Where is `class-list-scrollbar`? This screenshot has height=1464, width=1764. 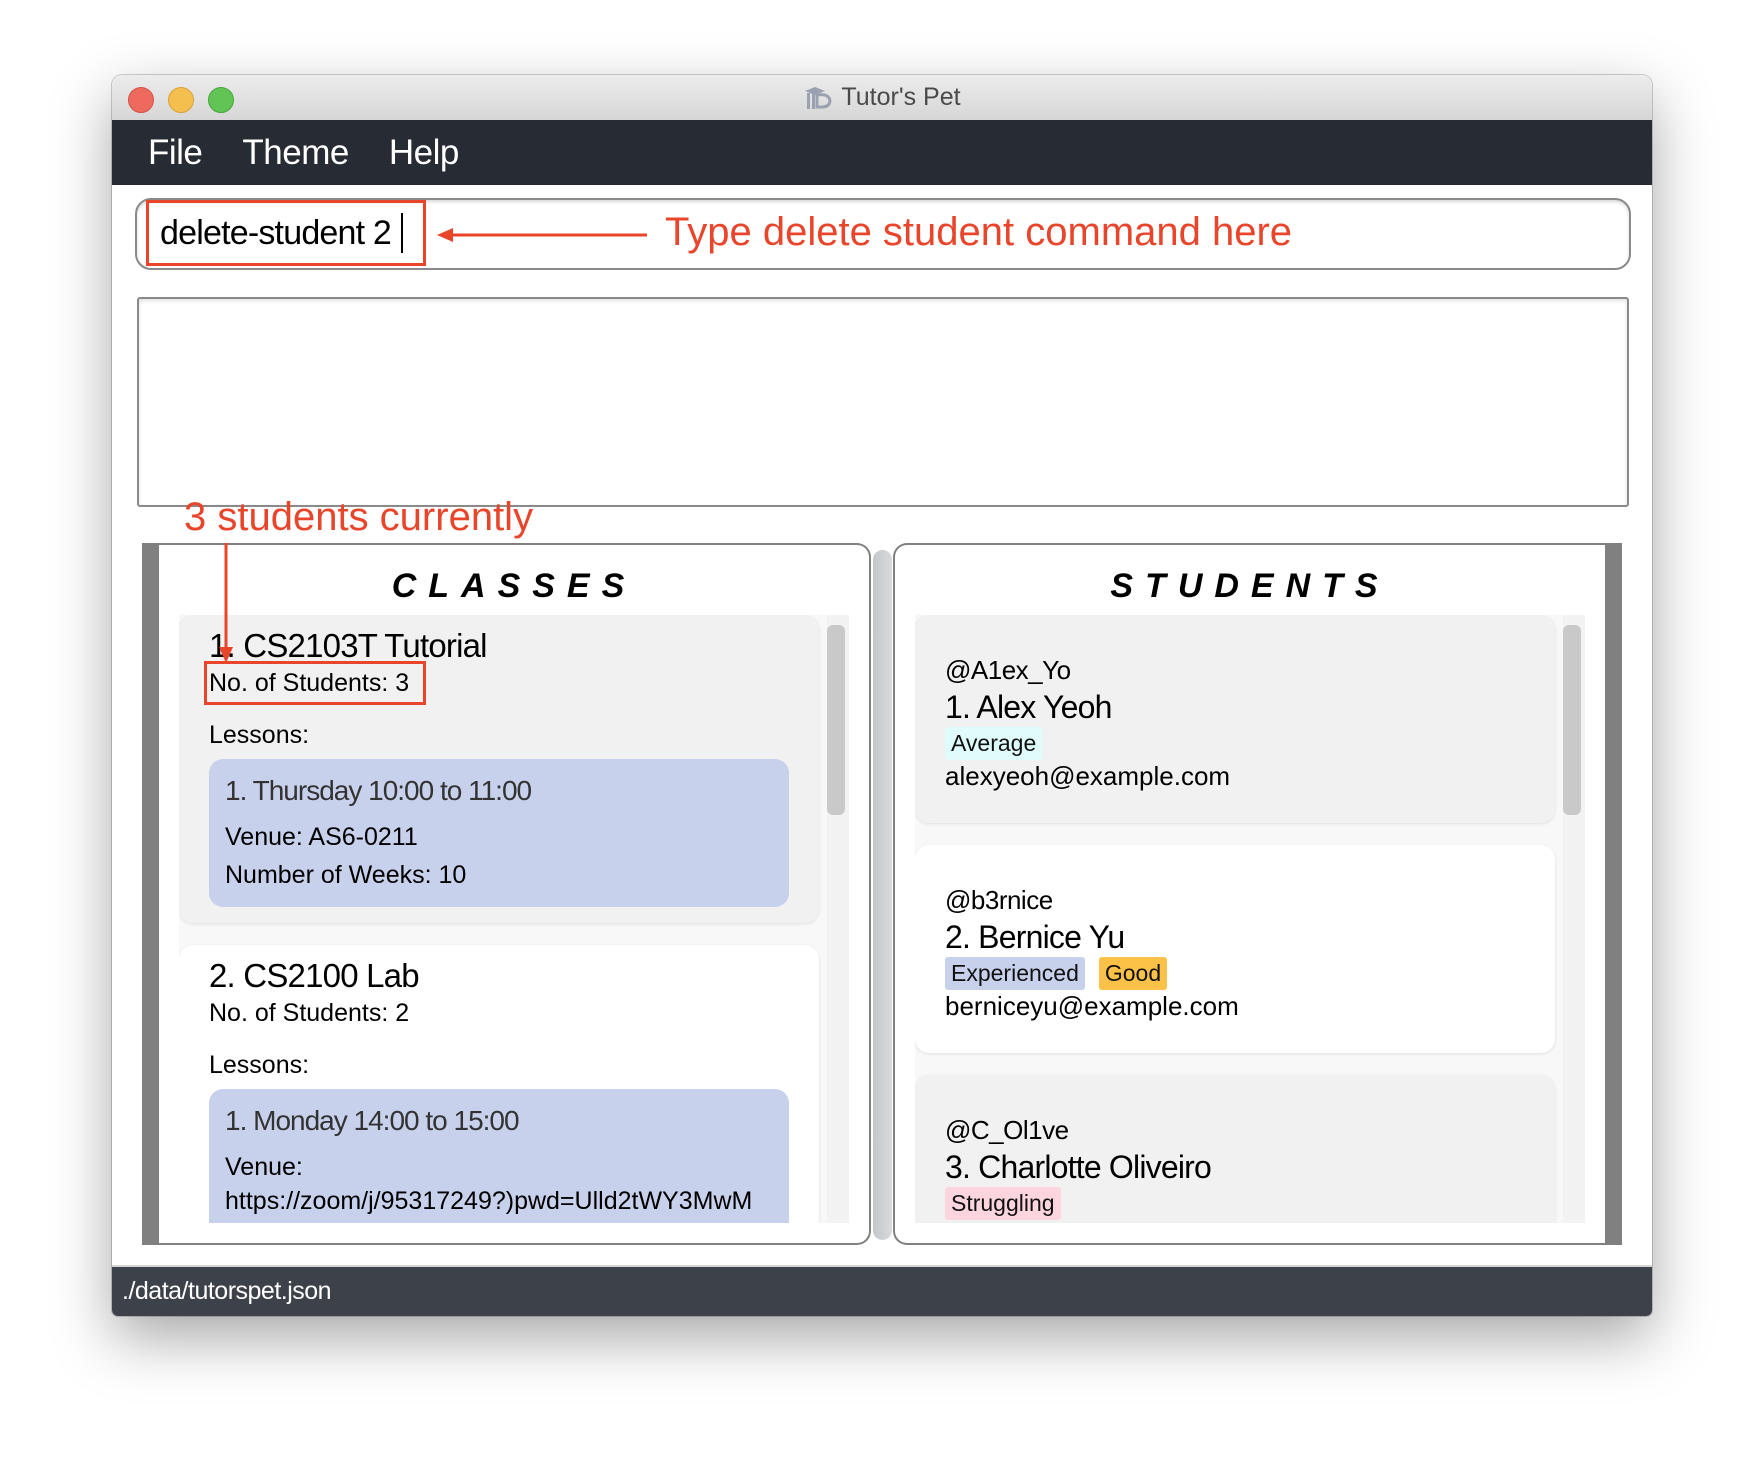
class-list-scrollbar is located at coordinates (838, 919).